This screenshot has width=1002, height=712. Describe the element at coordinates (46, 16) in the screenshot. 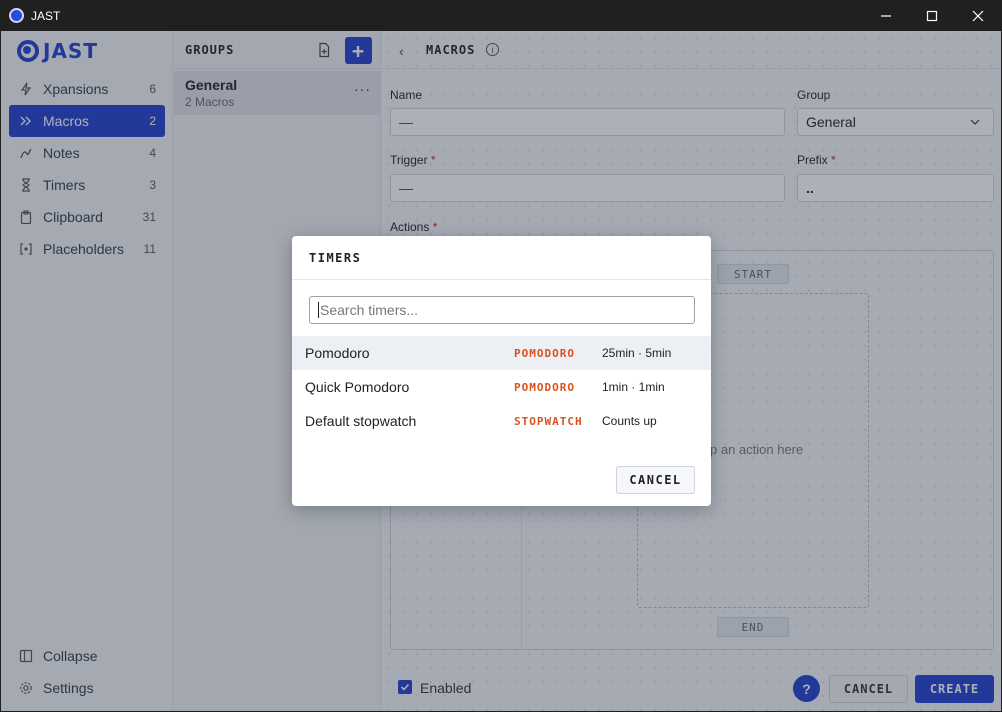

I see `window-title: JAST` at that location.